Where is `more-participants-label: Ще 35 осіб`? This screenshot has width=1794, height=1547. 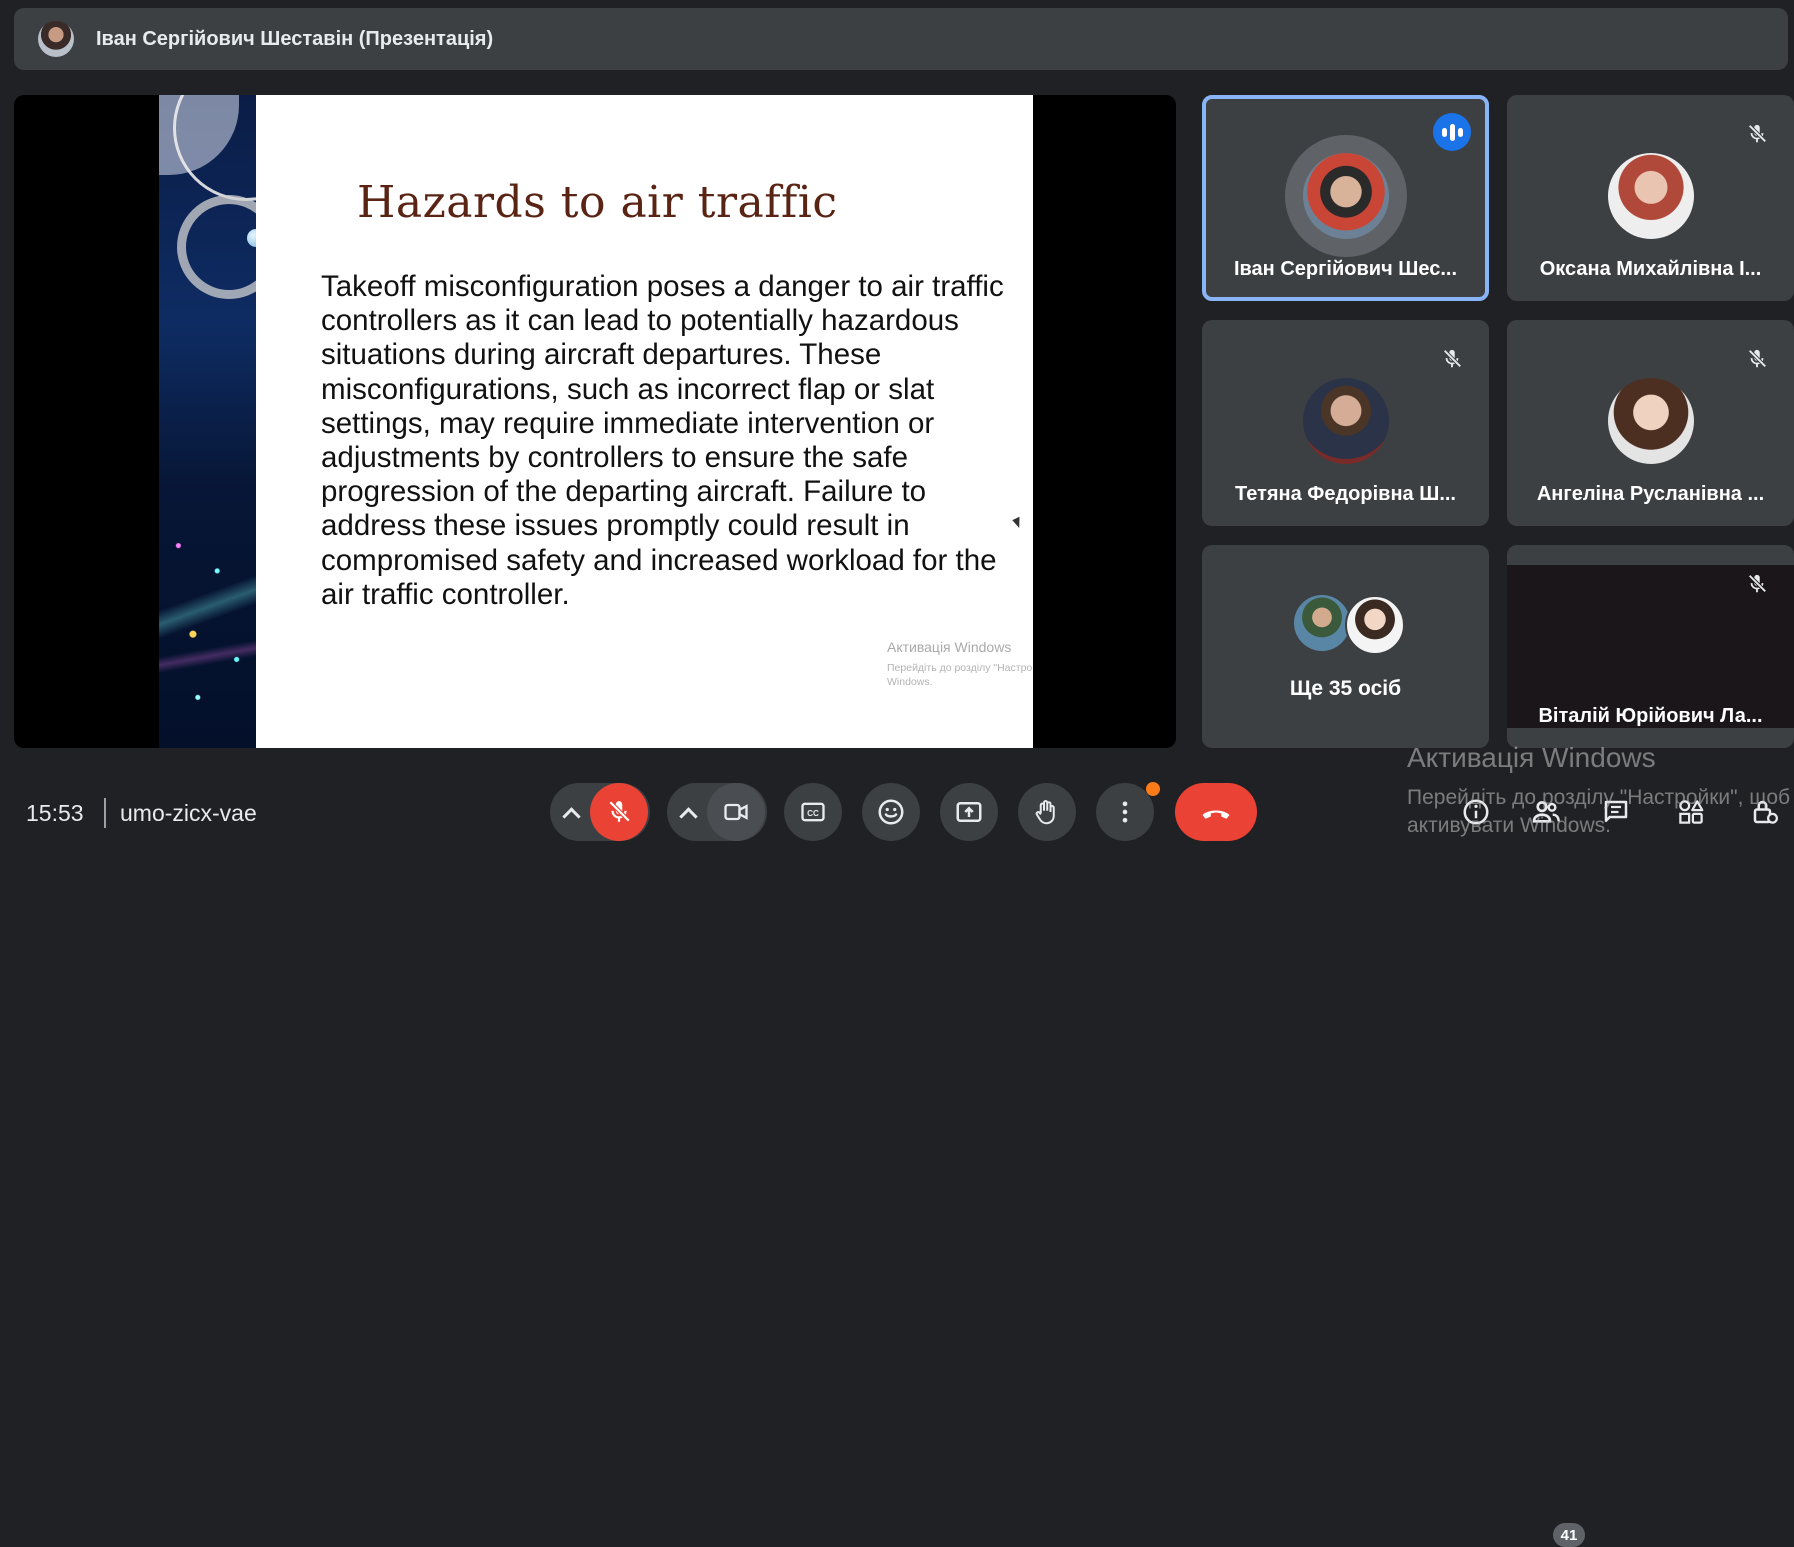 more-participants-label: Ще 35 осіб is located at coordinates (1345, 688).